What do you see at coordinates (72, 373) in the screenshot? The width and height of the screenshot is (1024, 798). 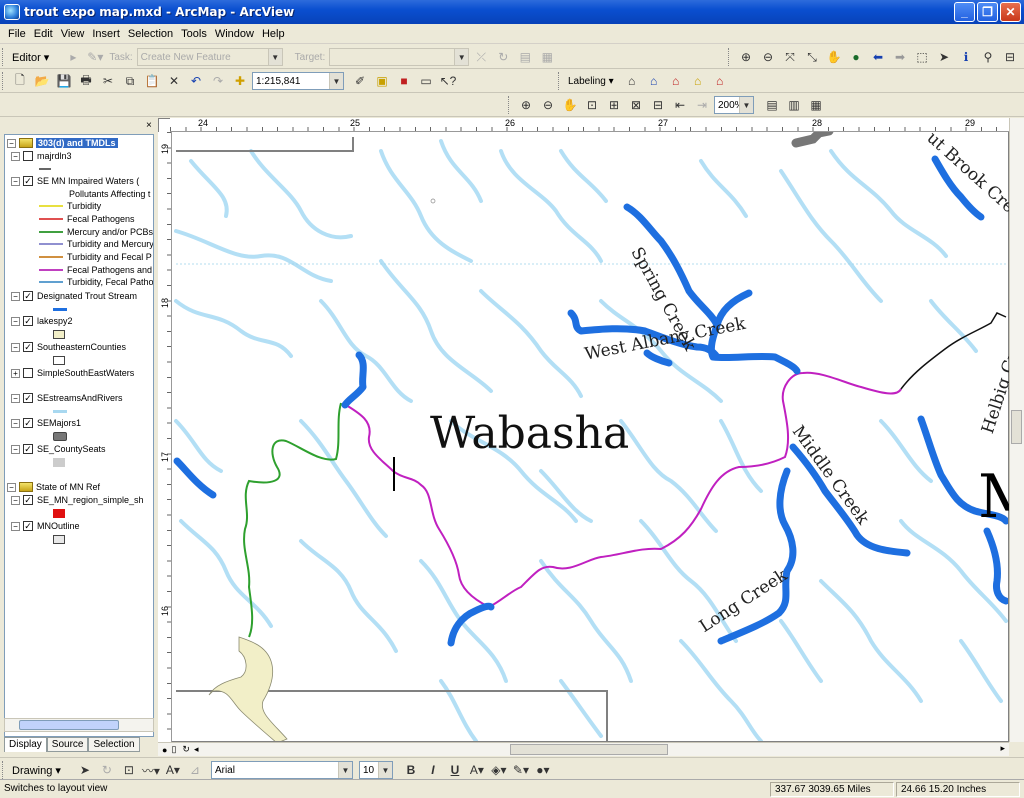 I see `toc-layer-simple-waters: + SimpleSouthEastWaters` at bounding box center [72, 373].